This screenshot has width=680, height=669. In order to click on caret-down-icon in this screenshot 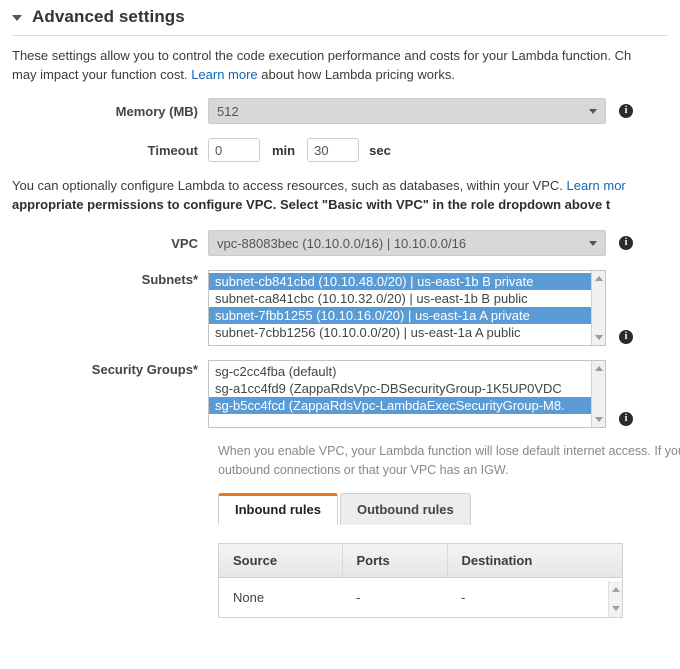, I will do `click(17, 18)`.